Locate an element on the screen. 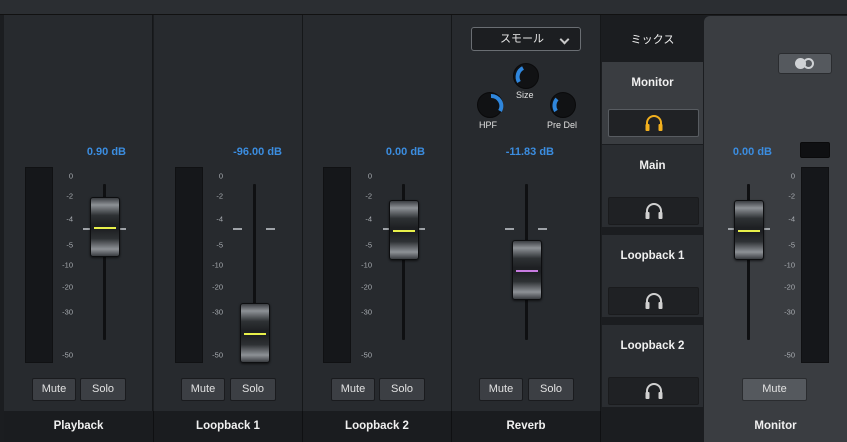  predelay-knob is located at coordinates (563, 105).